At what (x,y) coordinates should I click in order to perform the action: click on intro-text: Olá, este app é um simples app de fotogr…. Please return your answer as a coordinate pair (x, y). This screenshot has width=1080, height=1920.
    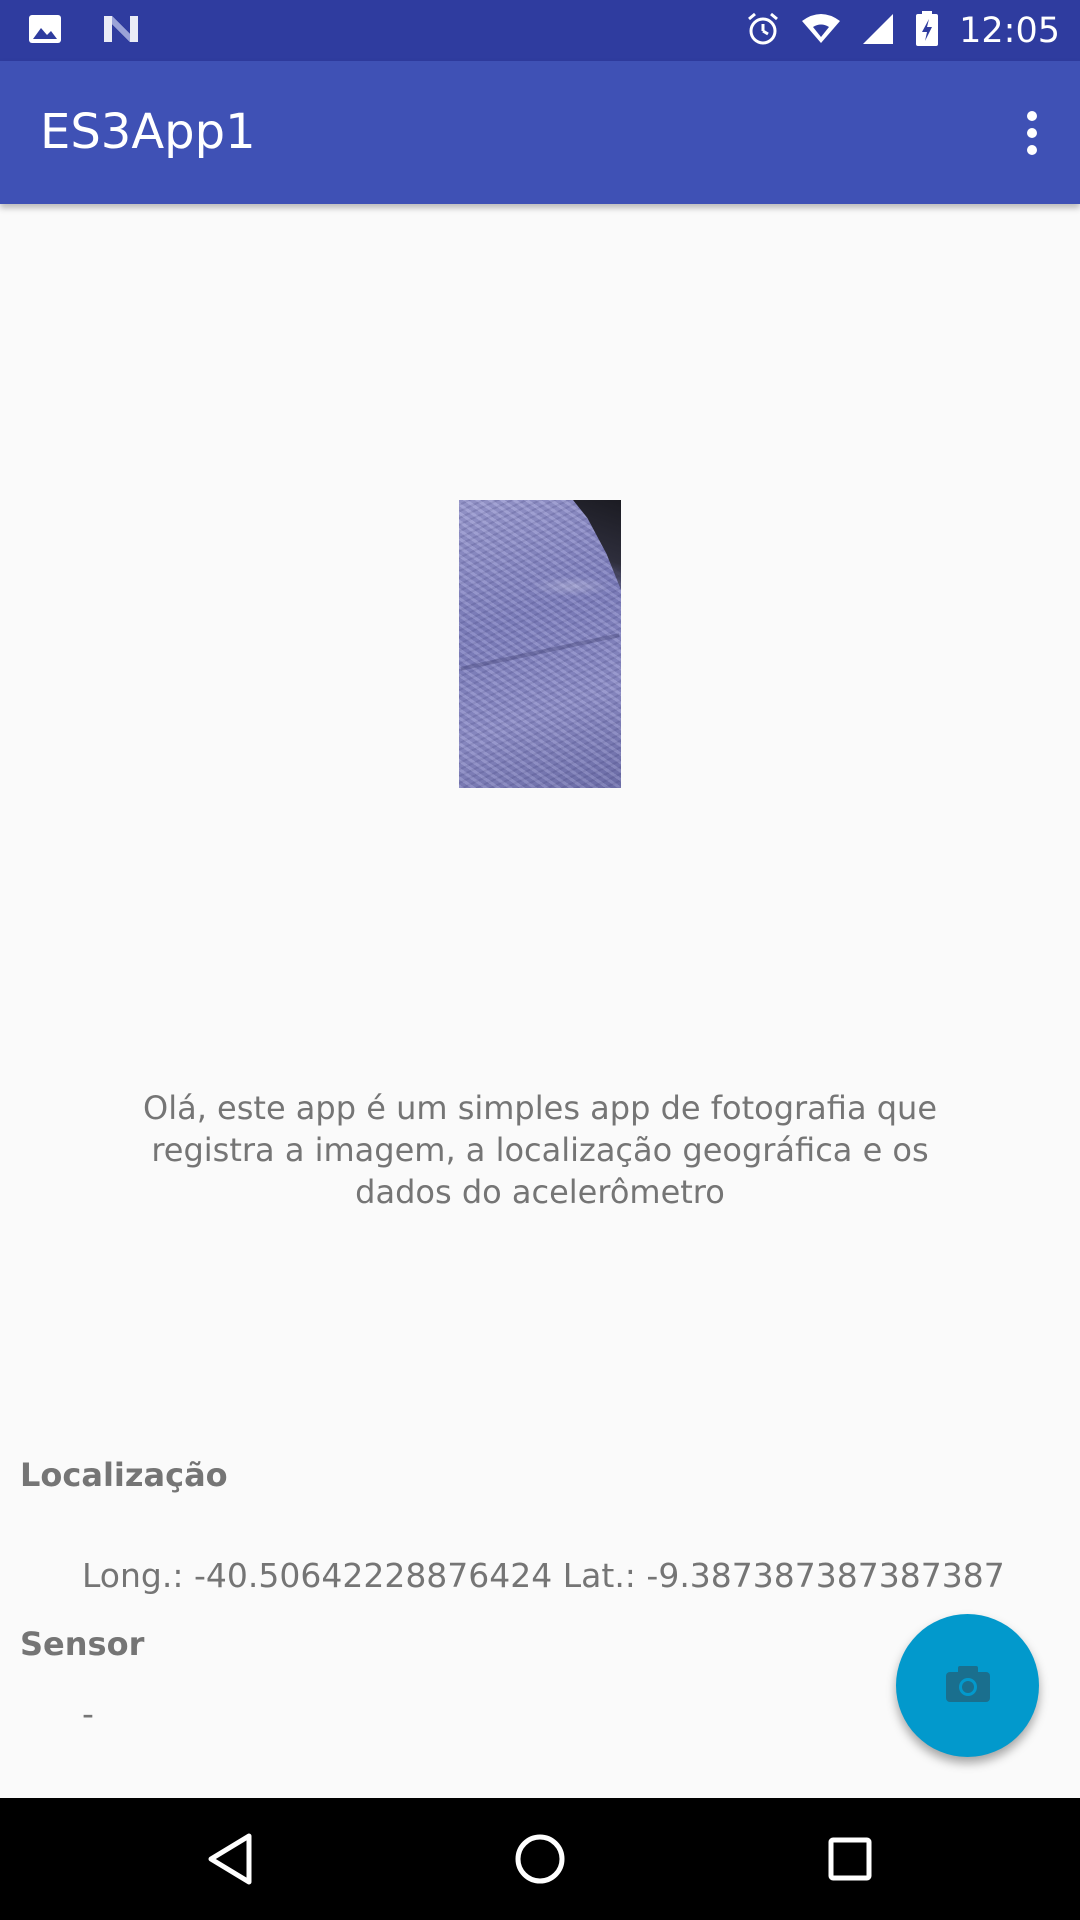
    Looking at the image, I should click on (540, 1150).